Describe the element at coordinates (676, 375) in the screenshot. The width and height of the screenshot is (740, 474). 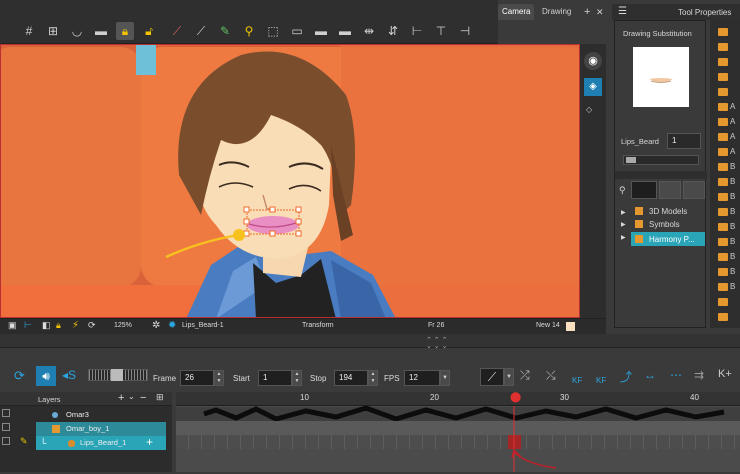
I see `stop-motion-icon: ⋯` at that location.